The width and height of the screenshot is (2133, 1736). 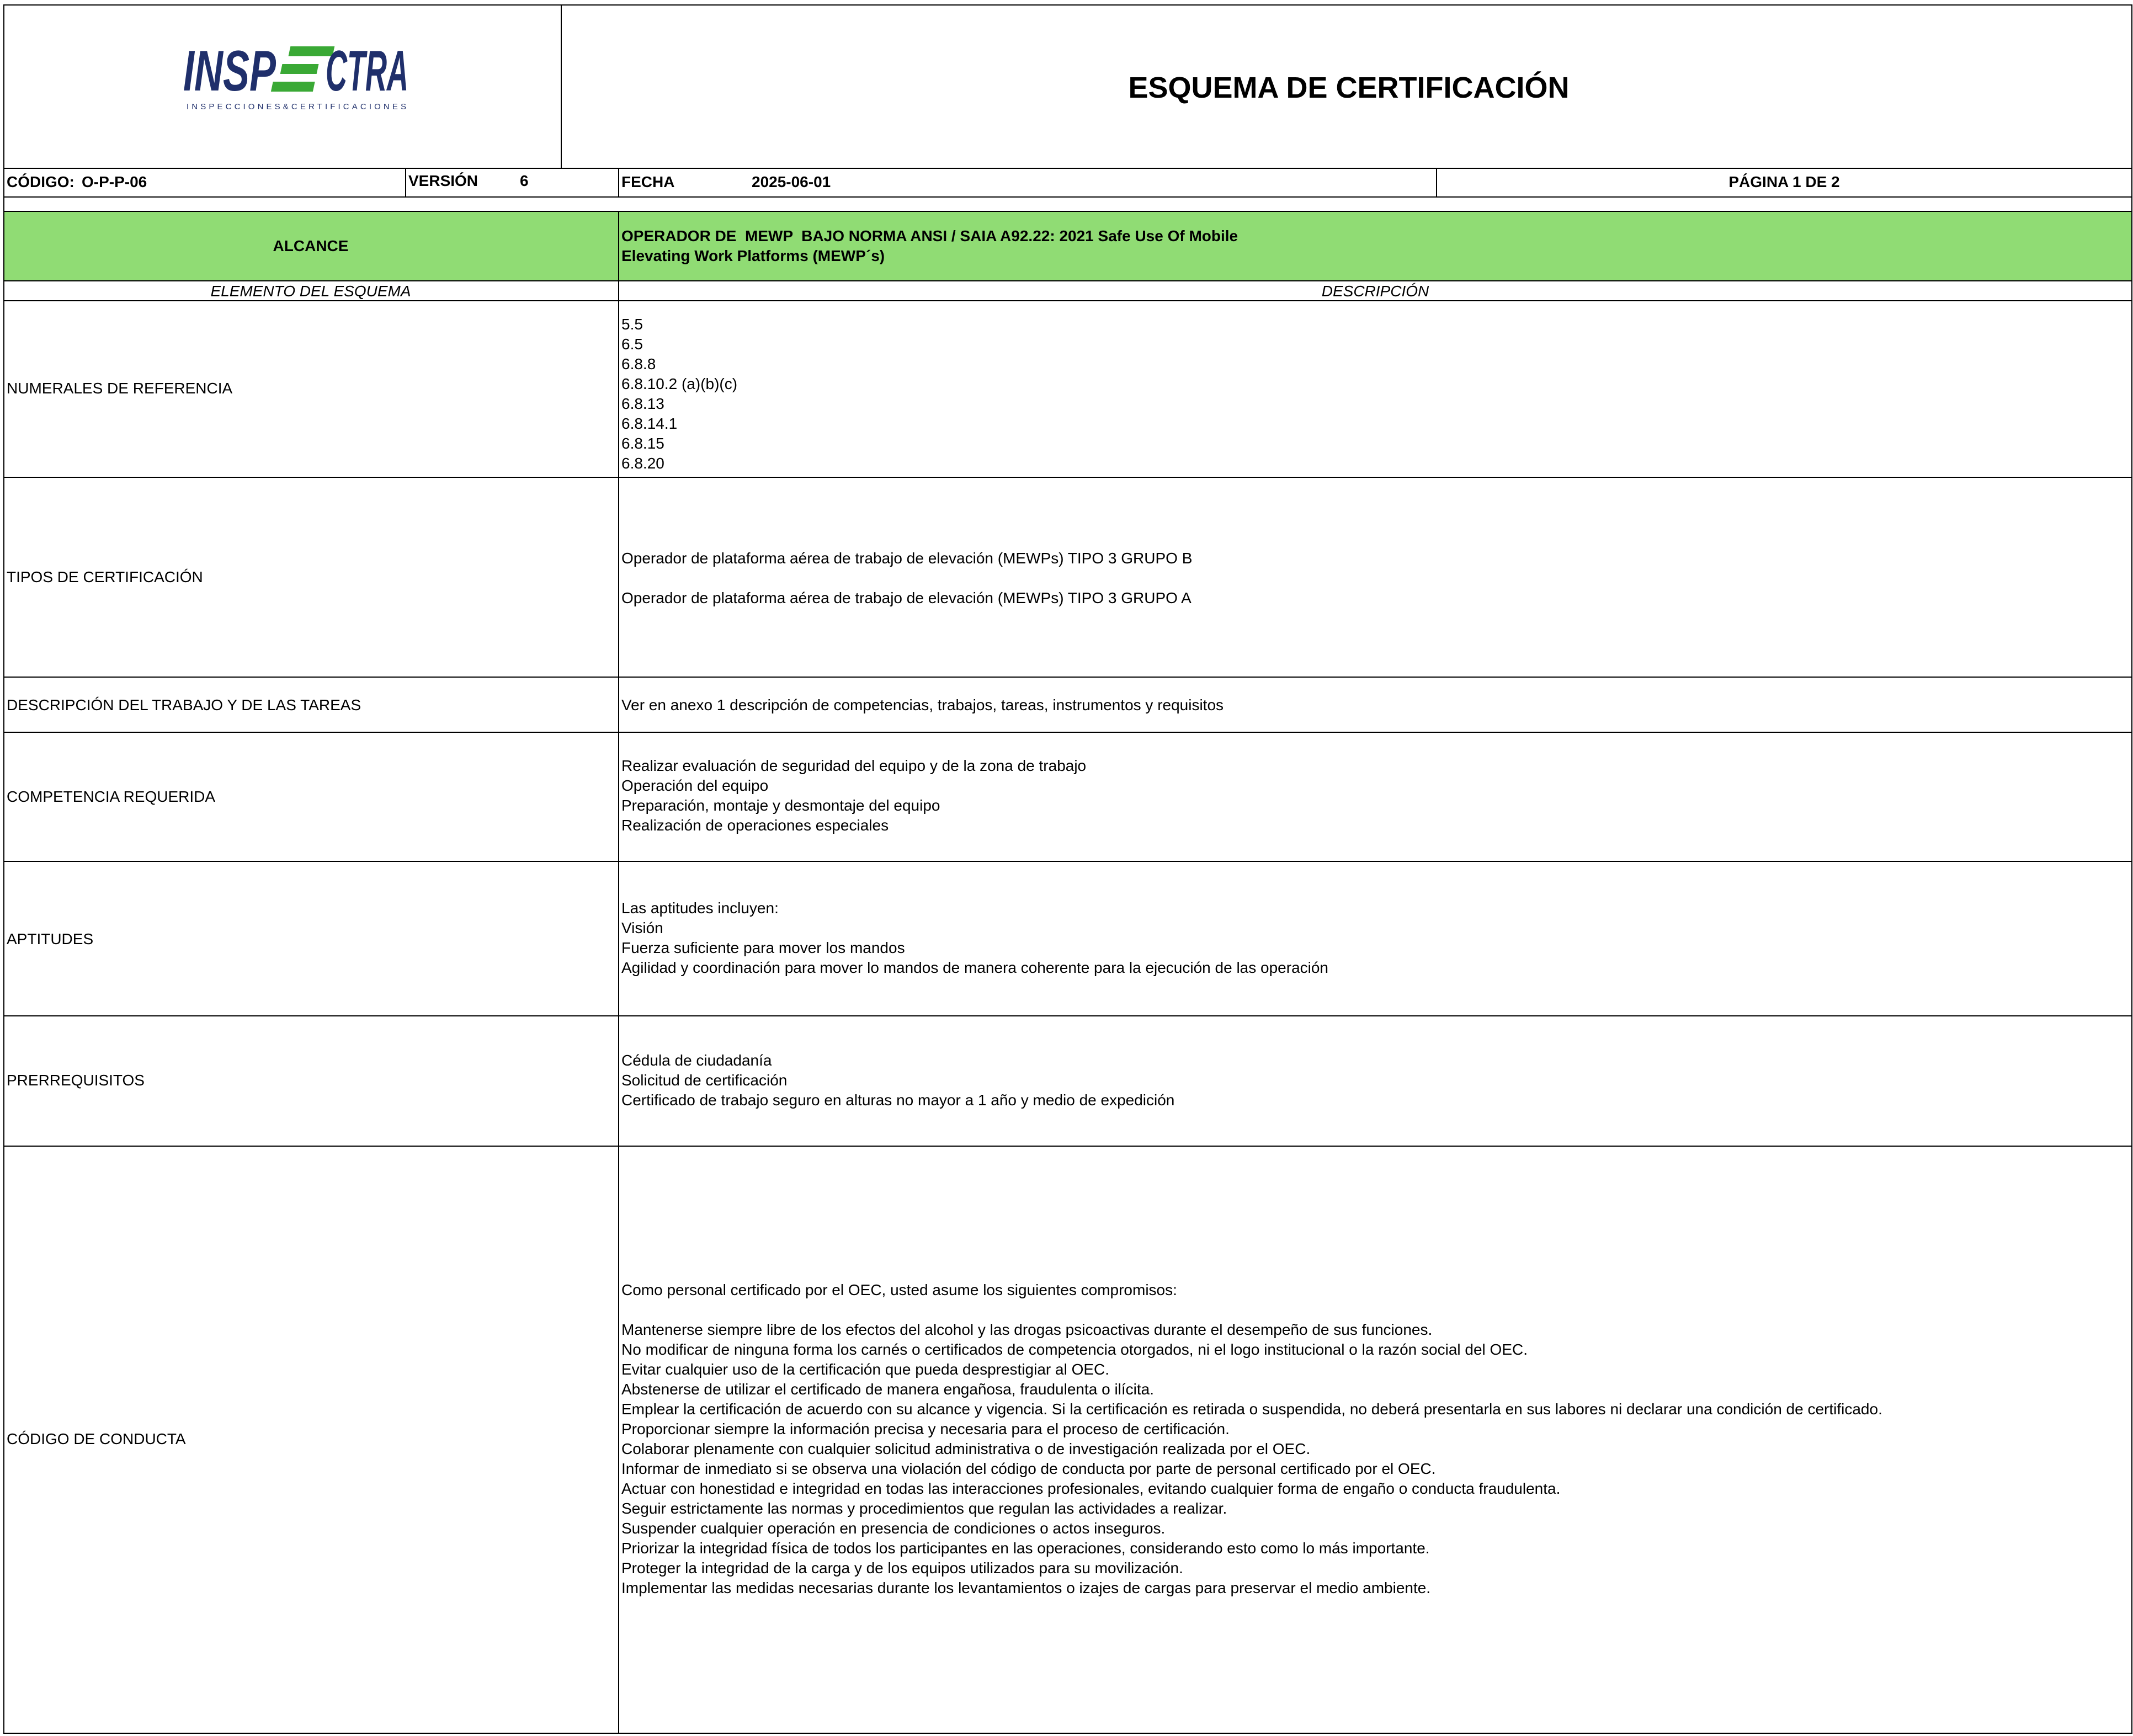 What do you see at coordinates (695, 785) in the screenshot?
I see `list-item: Operación del equipo` at bounding box center [695, 785].